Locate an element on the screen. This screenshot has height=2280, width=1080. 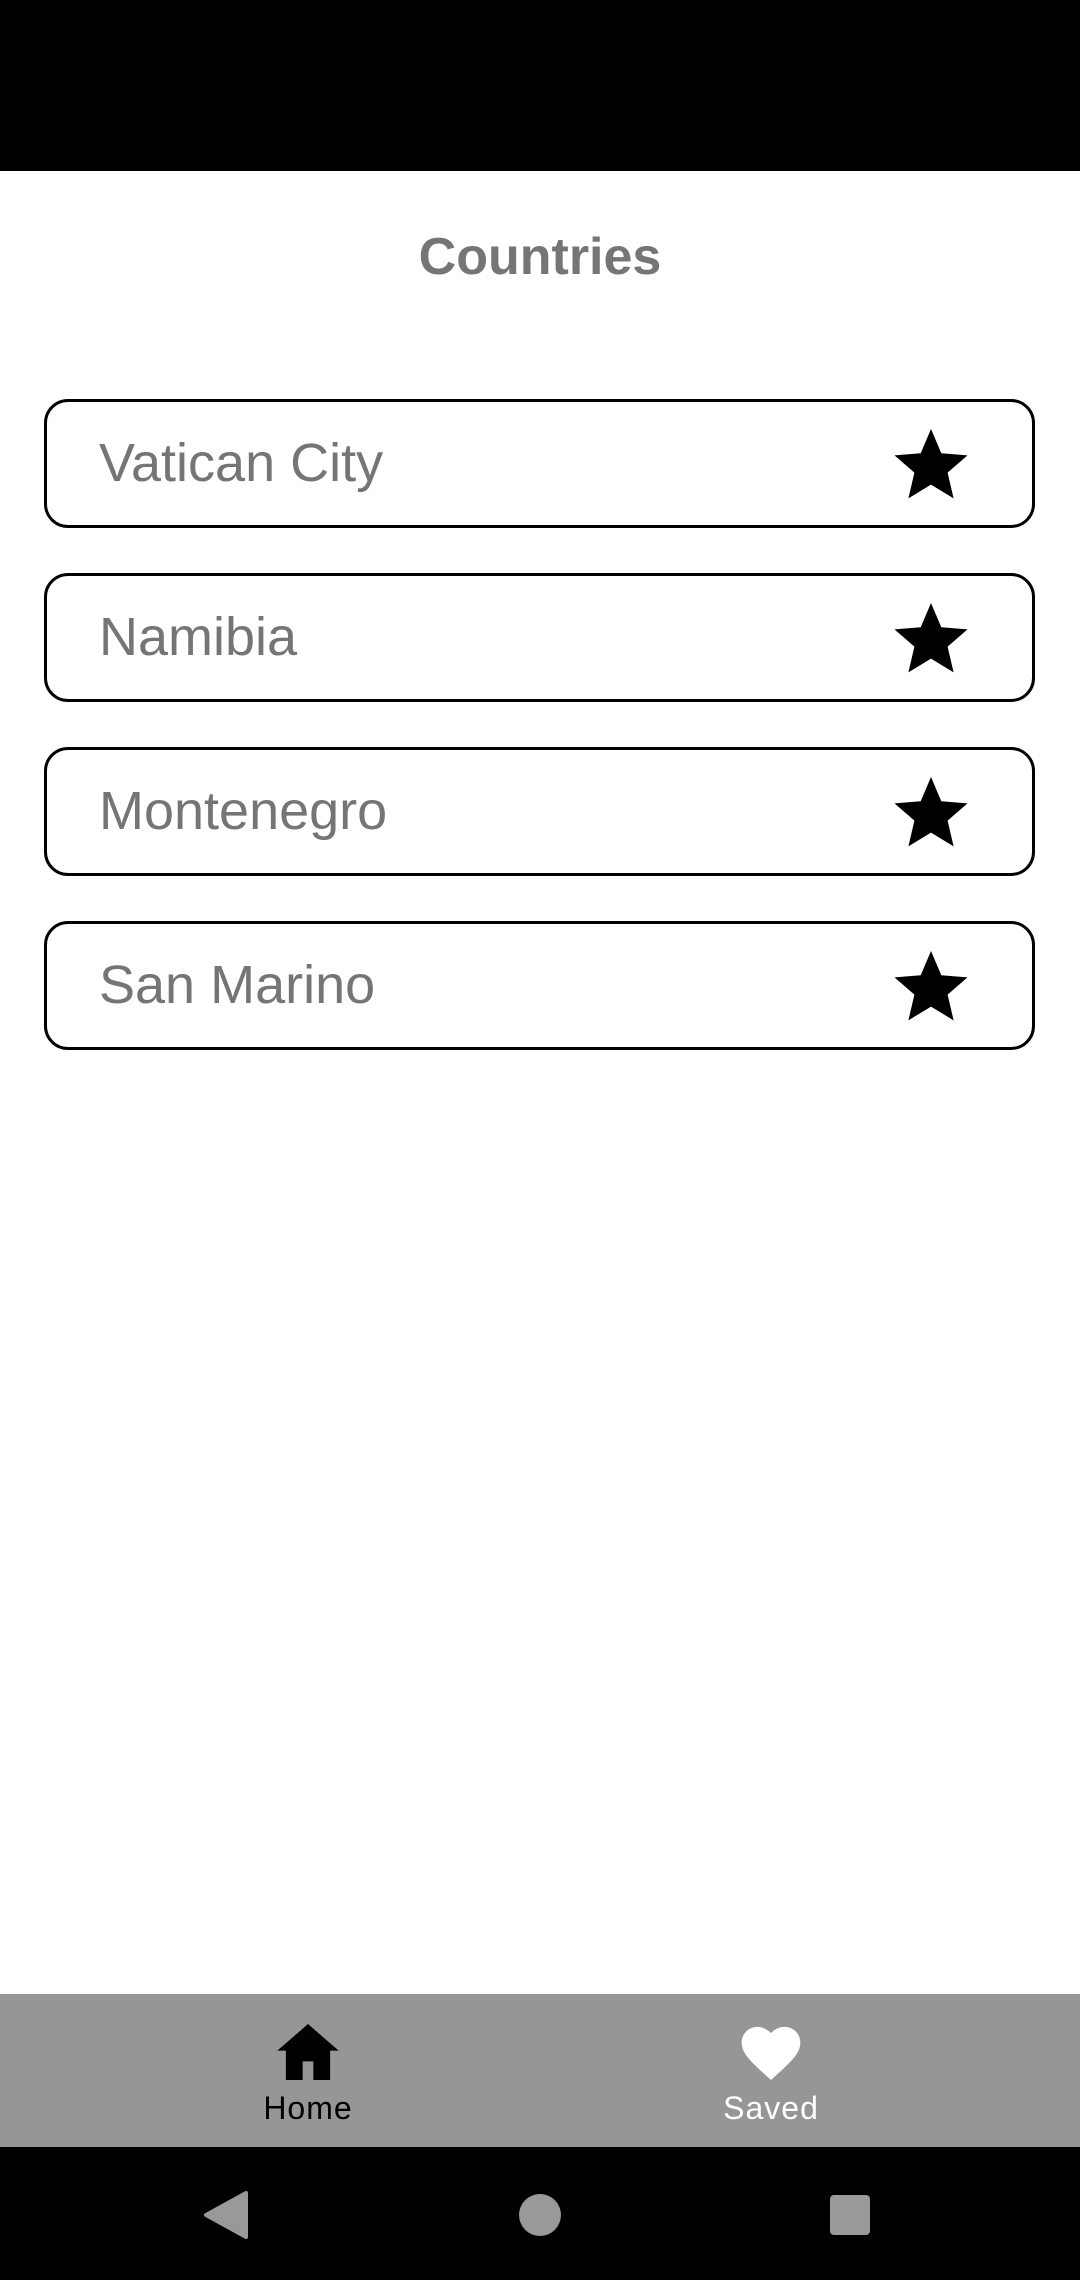
home-circle-icon is located at coordinates (540, 2215).